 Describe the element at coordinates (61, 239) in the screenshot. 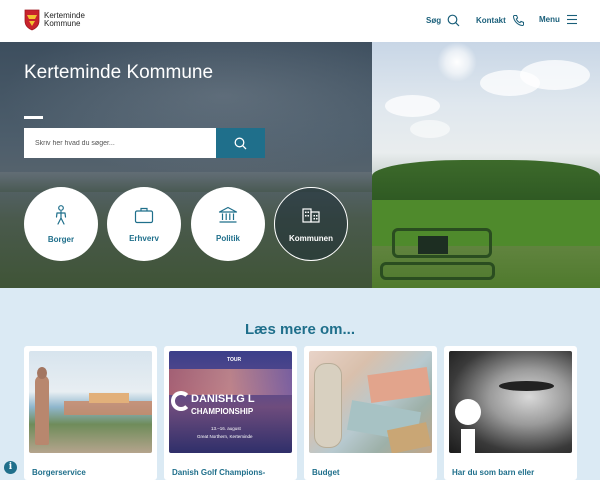

I see `category-label: Borger` at that location.